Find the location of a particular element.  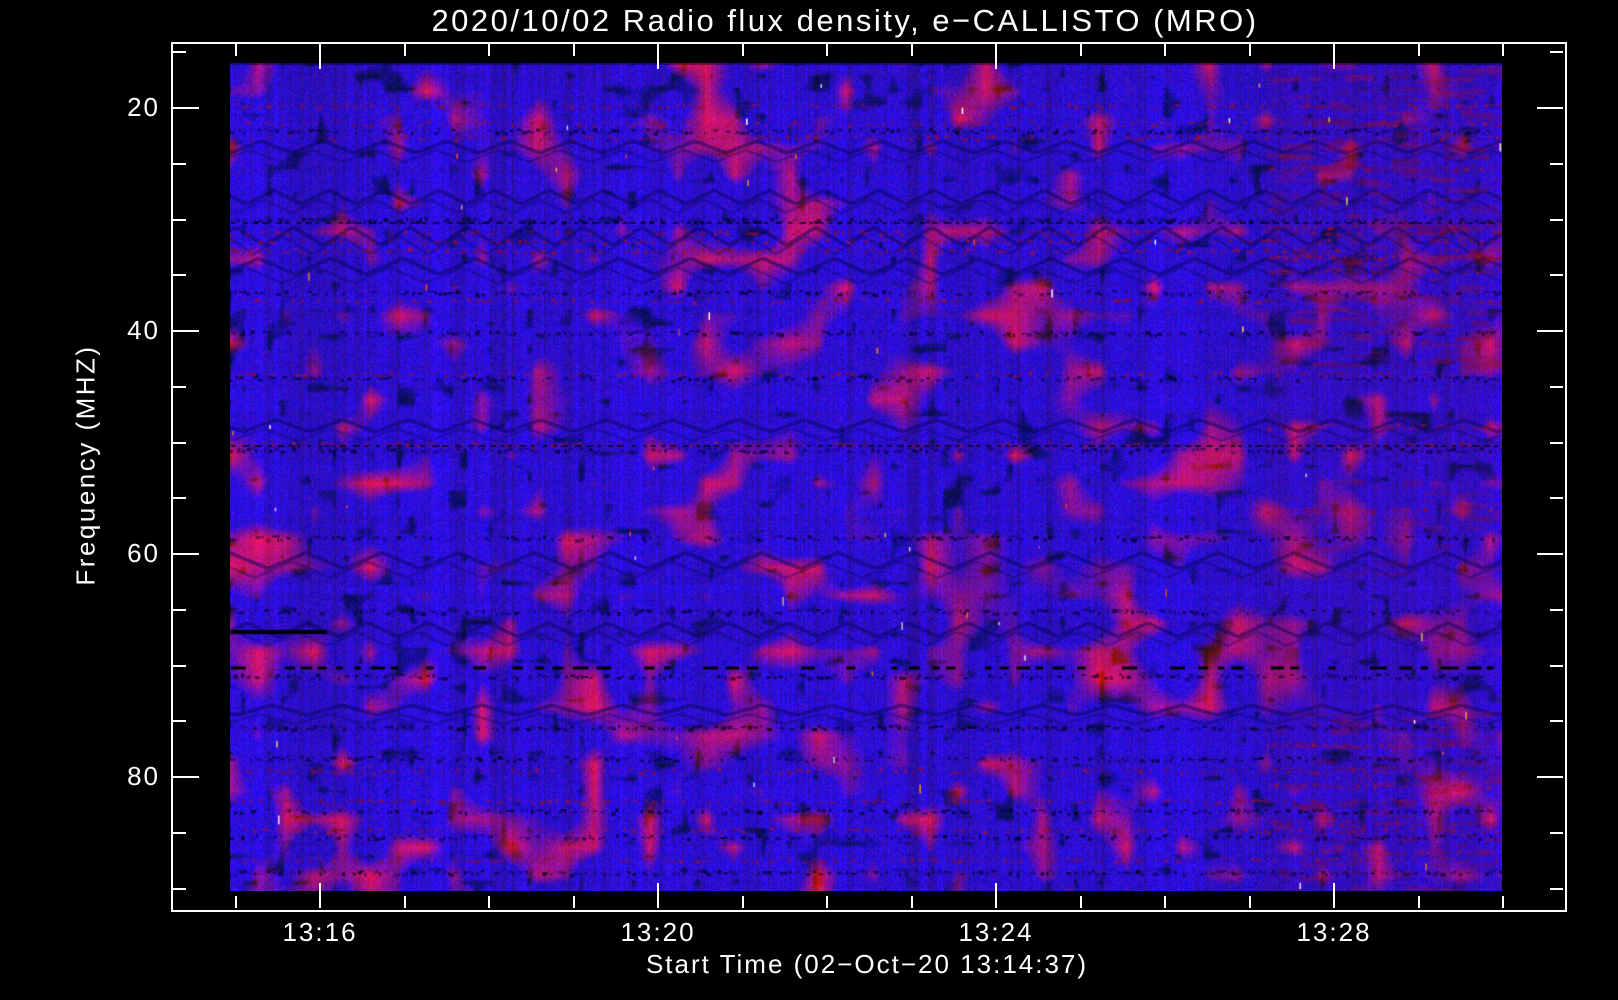

x-tick-label: 13:16 is located at coordinates (320, 932).